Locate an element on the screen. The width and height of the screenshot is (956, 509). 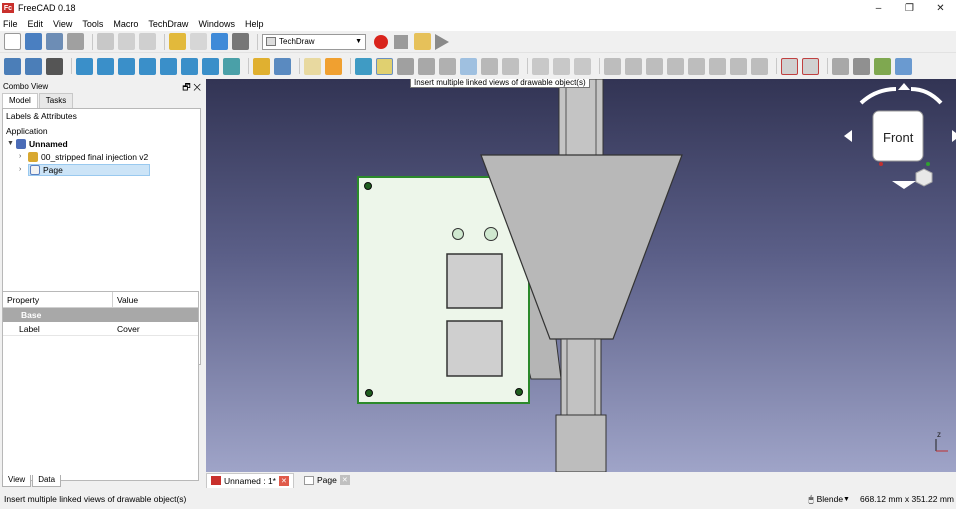
menu-techdraw: TechDraw is located at coordinates (168, 24).